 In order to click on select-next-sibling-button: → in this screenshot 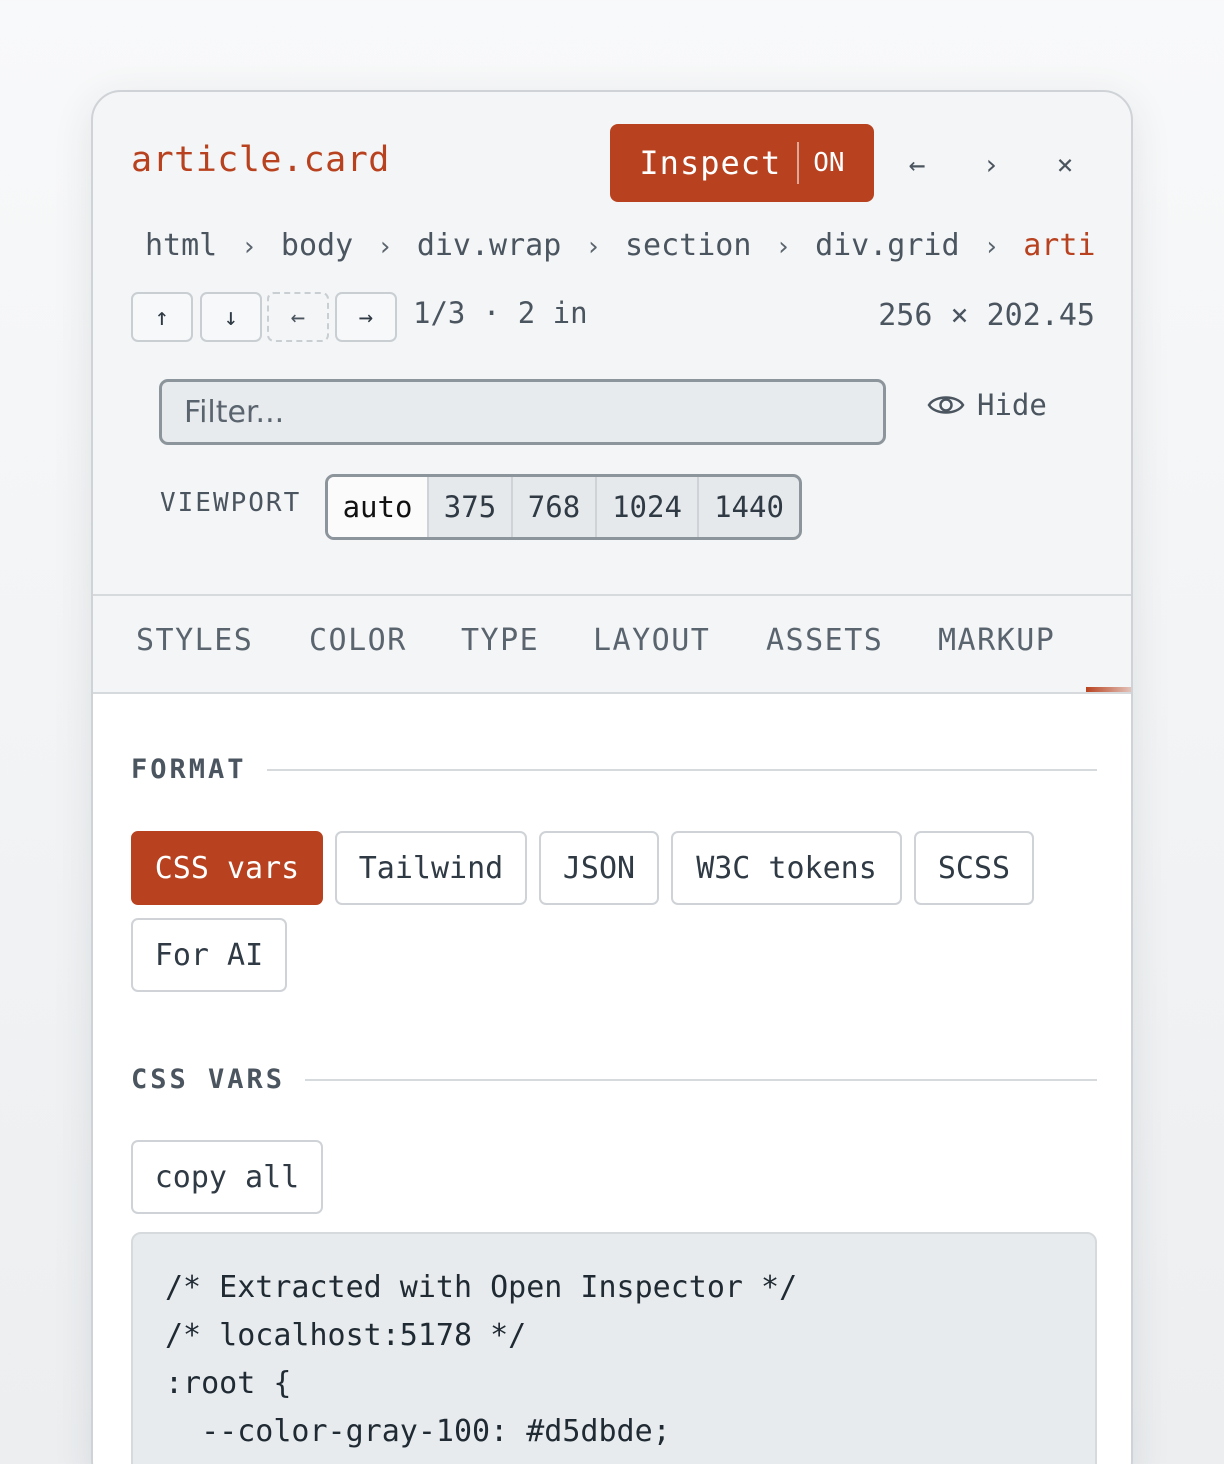, I will do `click(366, 317)`.